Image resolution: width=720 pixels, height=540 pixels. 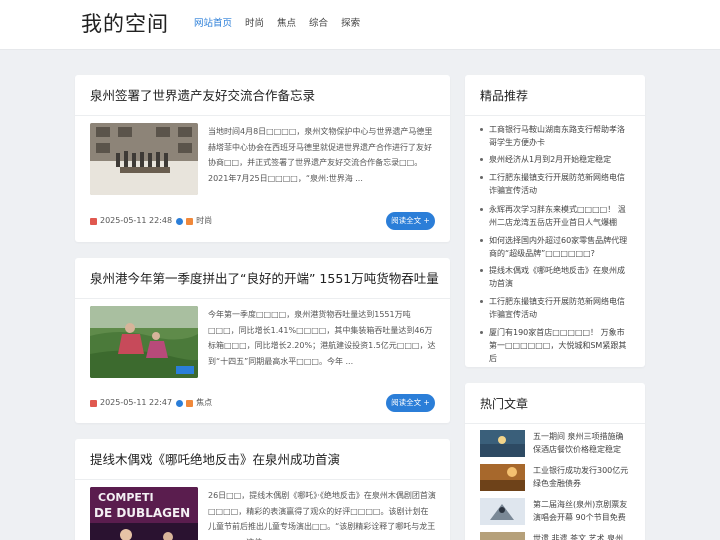 What do you see at coordinates (204, 221) in the screenshot?
I see `article-category: 时尚` at bounding box center [204, 221].